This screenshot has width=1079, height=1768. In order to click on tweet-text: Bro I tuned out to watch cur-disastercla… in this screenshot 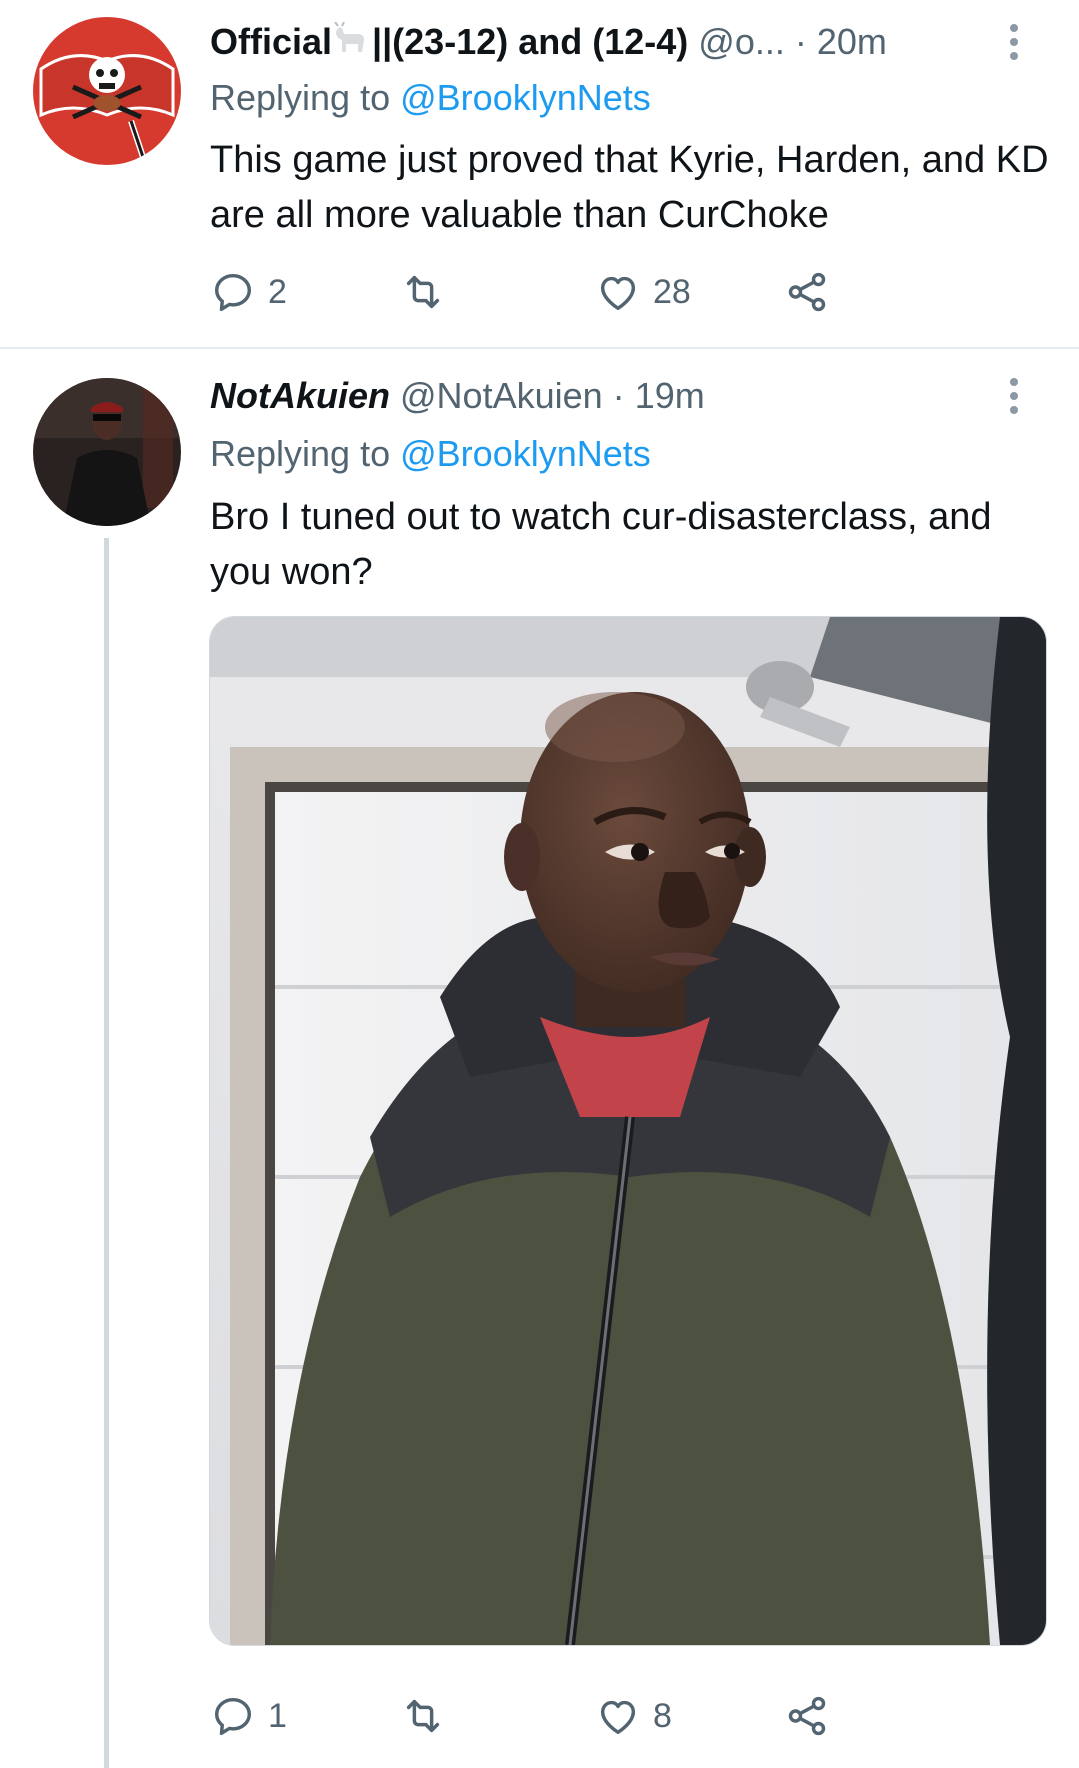, I will do `click(601, 544)`.